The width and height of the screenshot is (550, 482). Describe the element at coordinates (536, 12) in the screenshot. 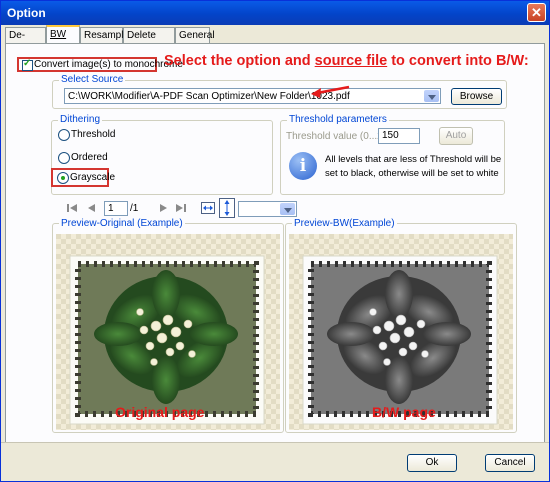

I see `close-button: ✕` at that location.